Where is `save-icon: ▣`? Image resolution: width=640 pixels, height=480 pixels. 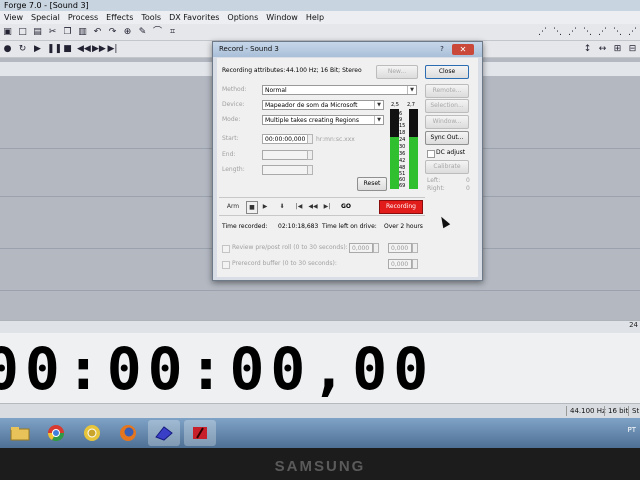
save-icon: ▣ is located at coordinates (7, 32).